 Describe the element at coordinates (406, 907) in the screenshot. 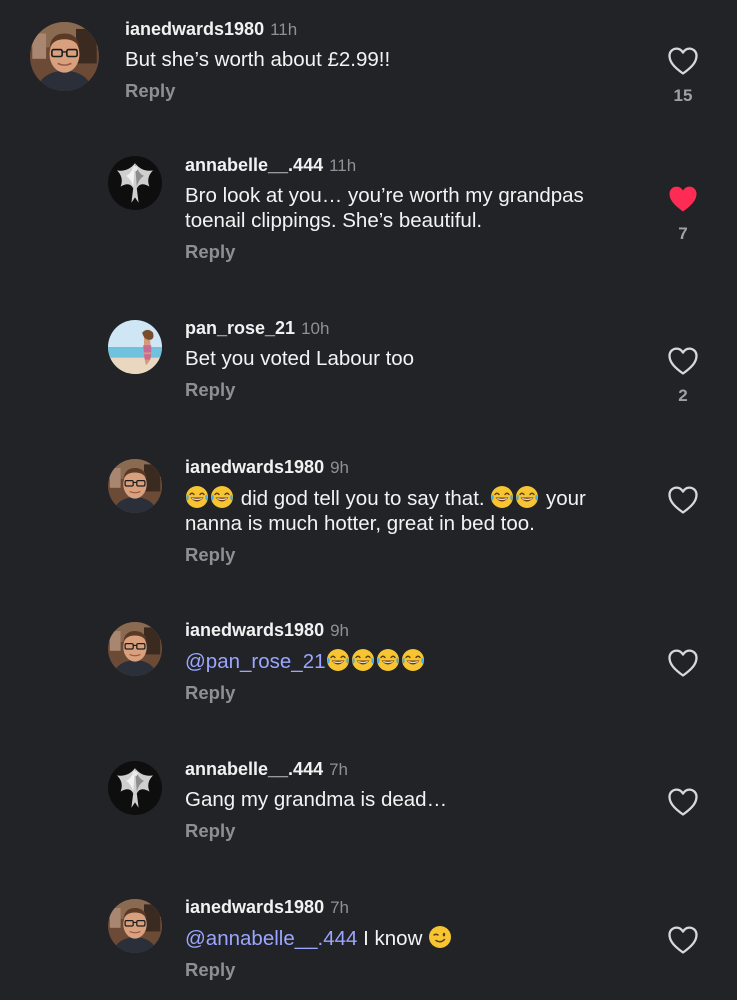

I see `comment-meta: ianedwards1980 7h` at that location.